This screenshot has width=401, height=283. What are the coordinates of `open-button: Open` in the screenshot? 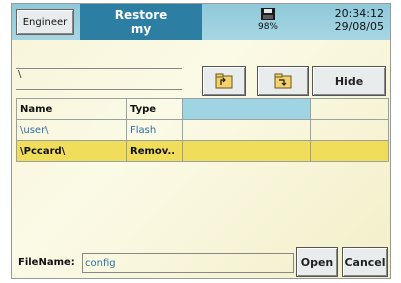 It's located at (317, 262).